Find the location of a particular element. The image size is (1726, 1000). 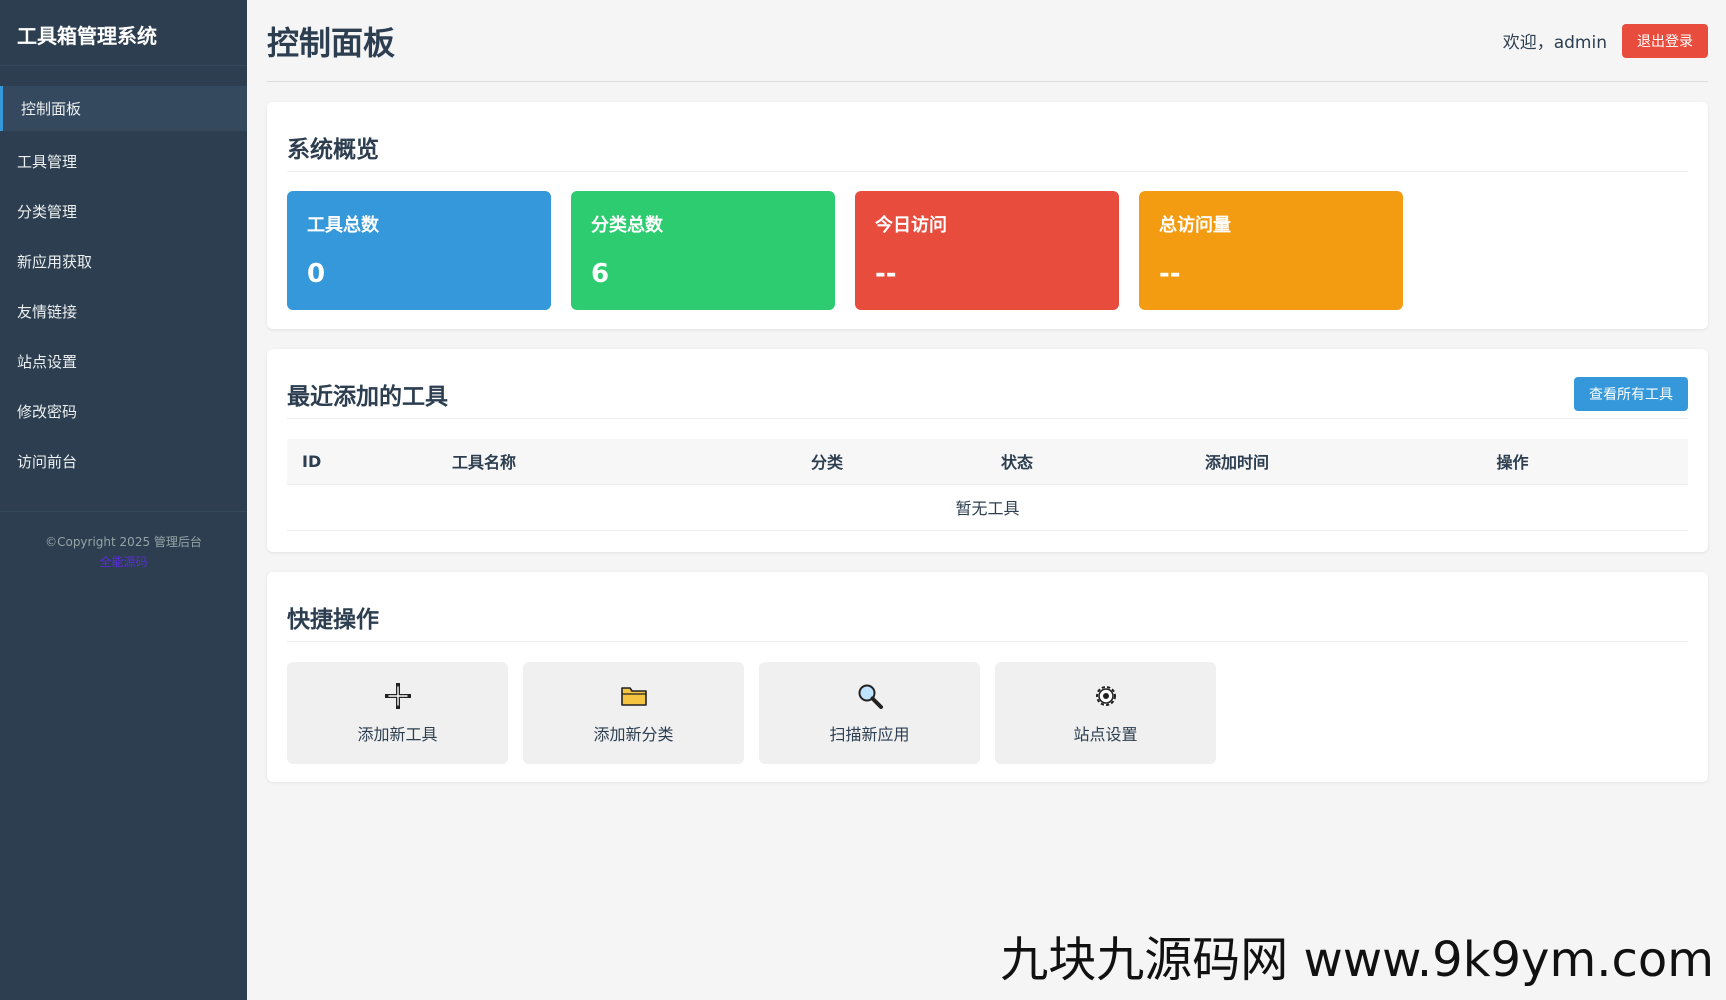

view-all-tools-button: 查看所有工具 is located at coordinates (1631, 393).